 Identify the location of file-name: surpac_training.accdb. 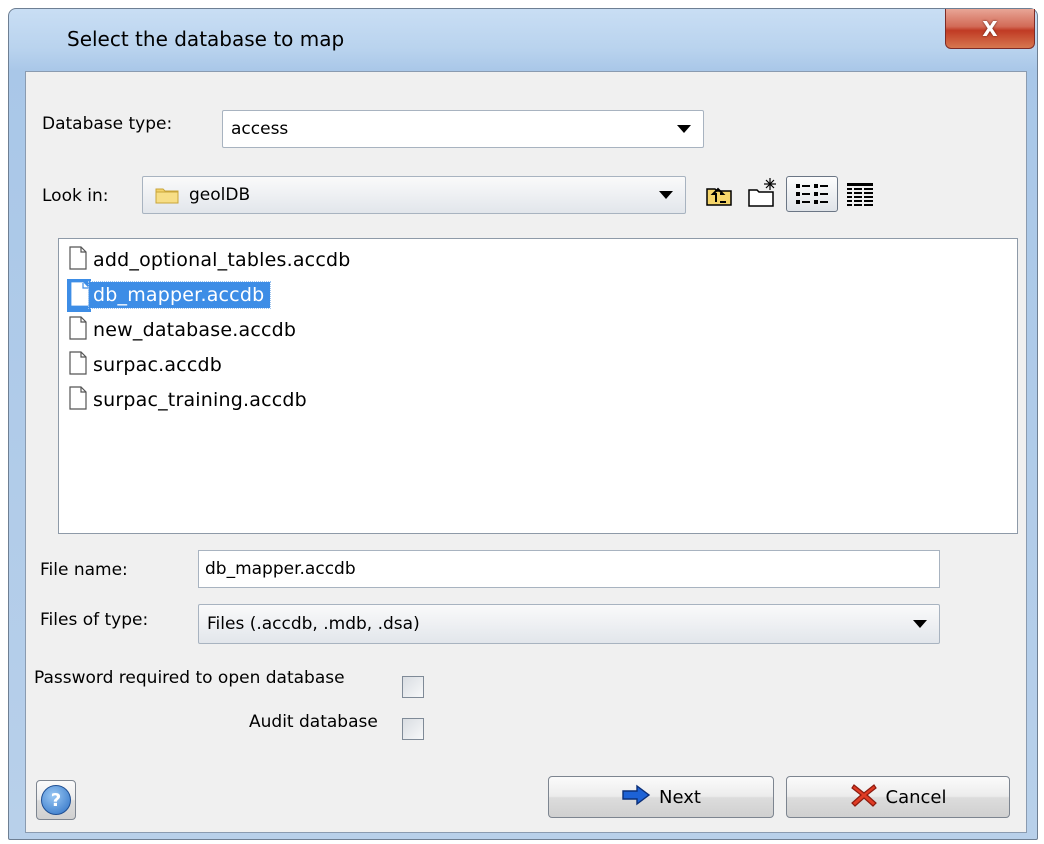
(200, 400).